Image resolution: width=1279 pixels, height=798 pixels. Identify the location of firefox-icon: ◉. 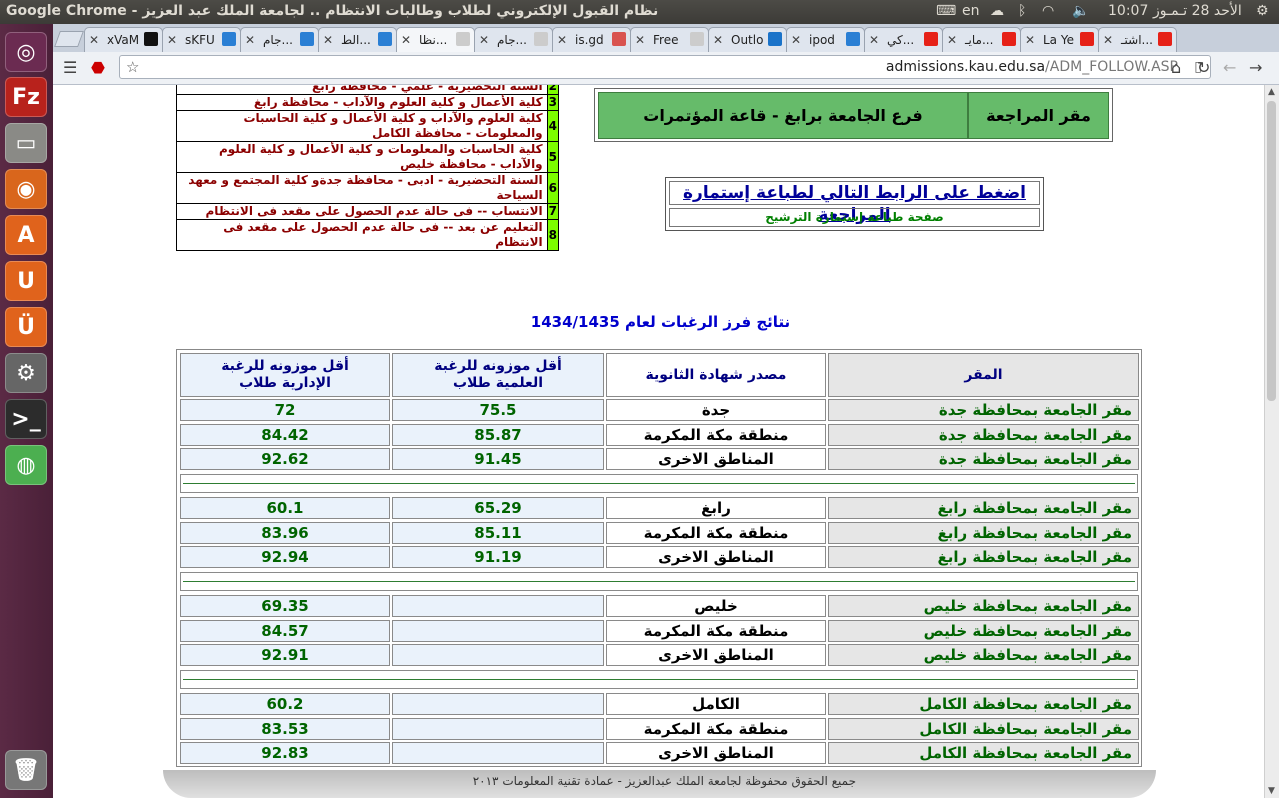
(26, 189).